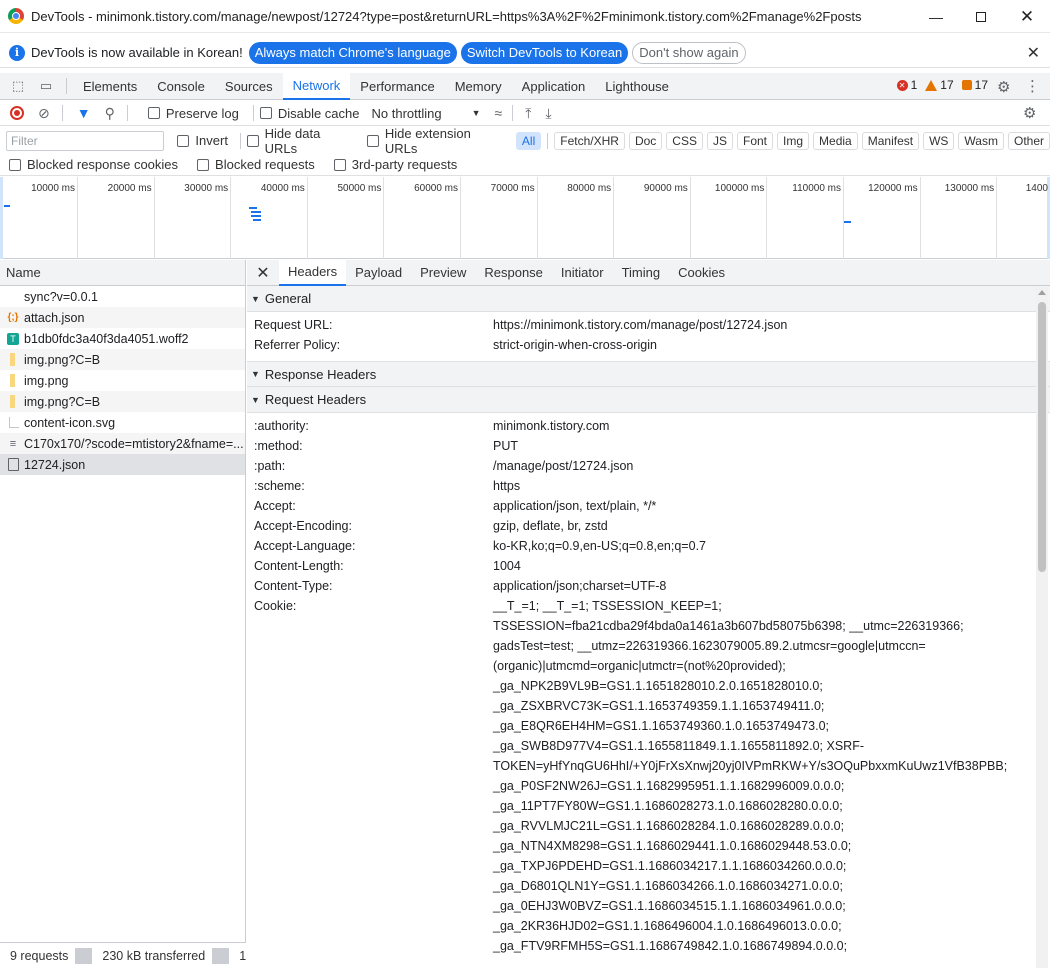  I want to click on type-filter-wasm: Wasm, so click(981, 140).